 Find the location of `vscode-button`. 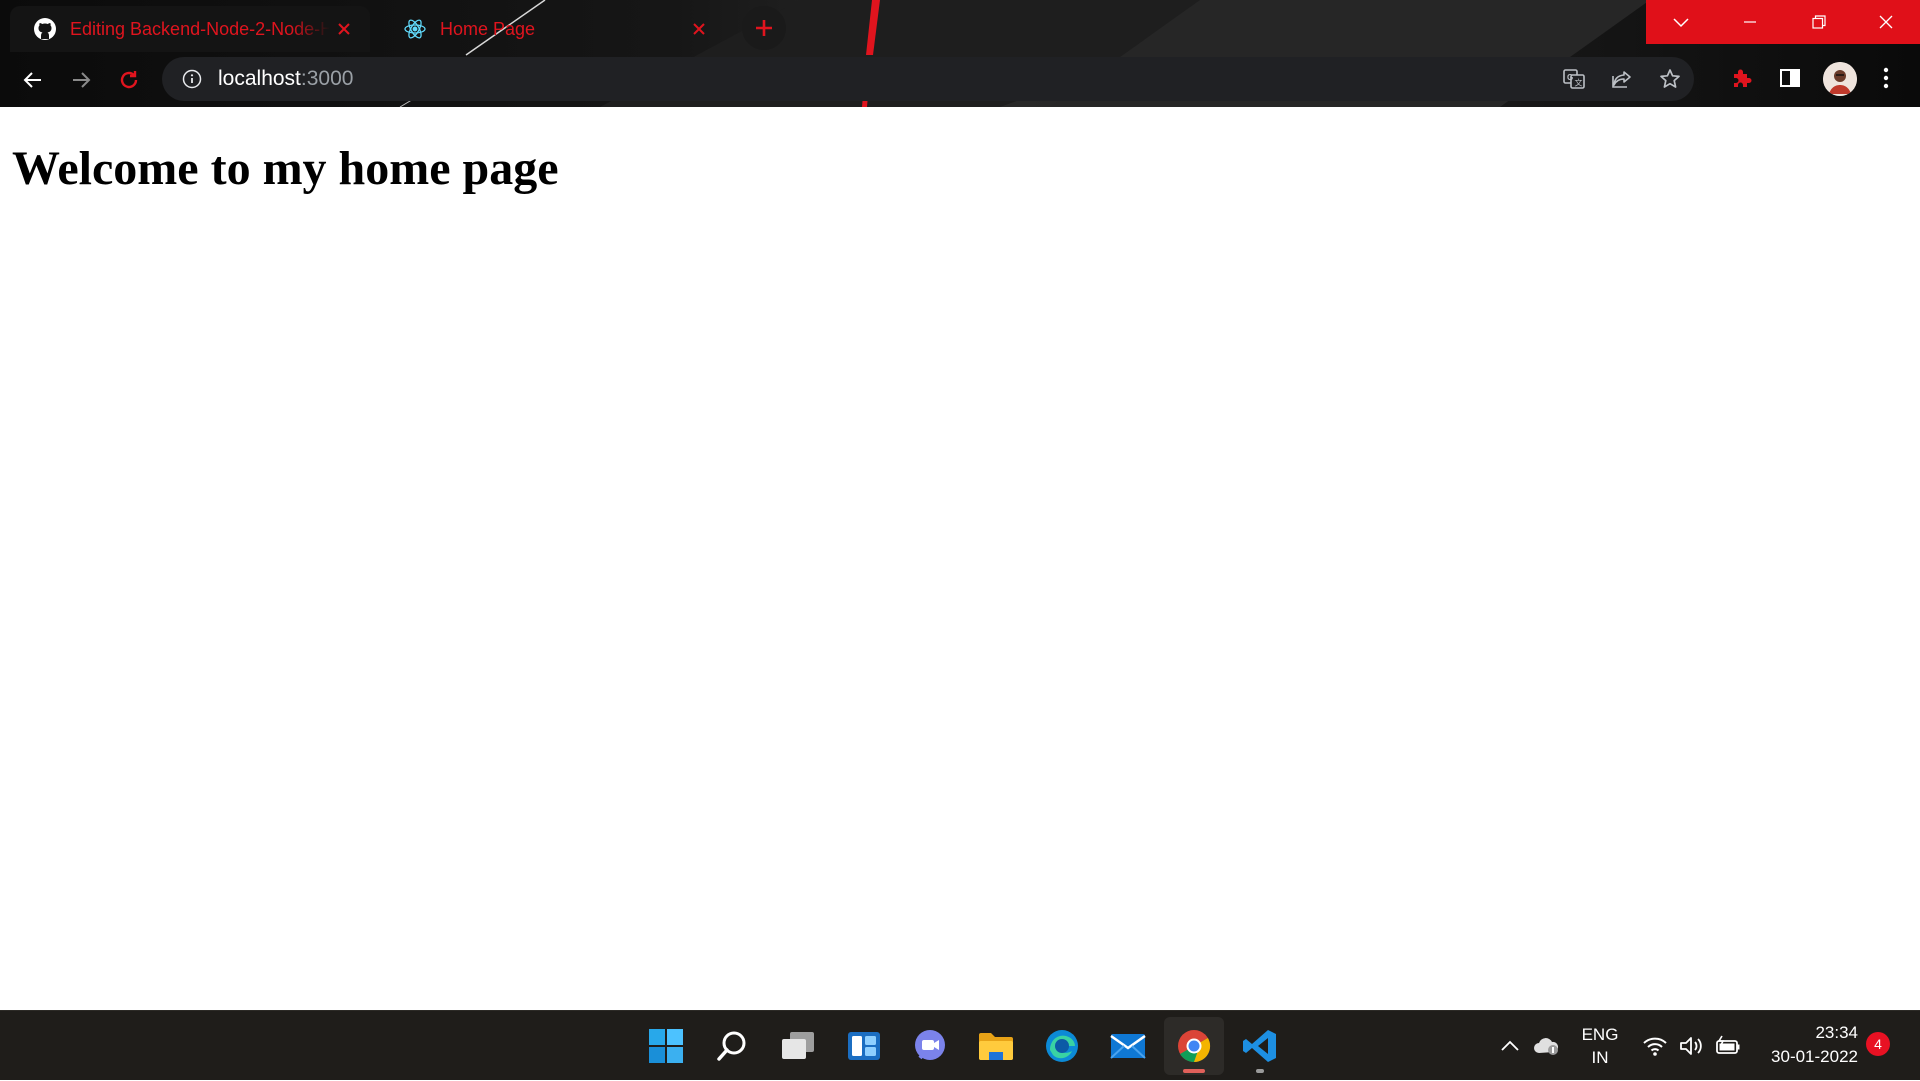

vscode-button is located at coordinates (1260, 1046).